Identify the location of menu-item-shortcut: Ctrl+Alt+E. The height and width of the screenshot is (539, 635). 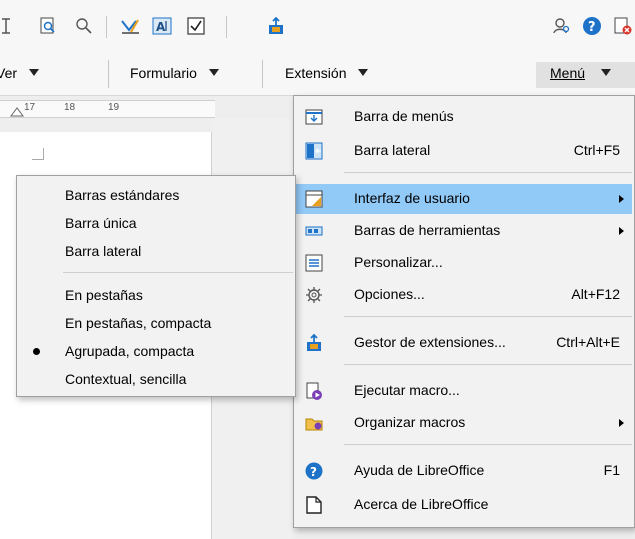
(588, 342).